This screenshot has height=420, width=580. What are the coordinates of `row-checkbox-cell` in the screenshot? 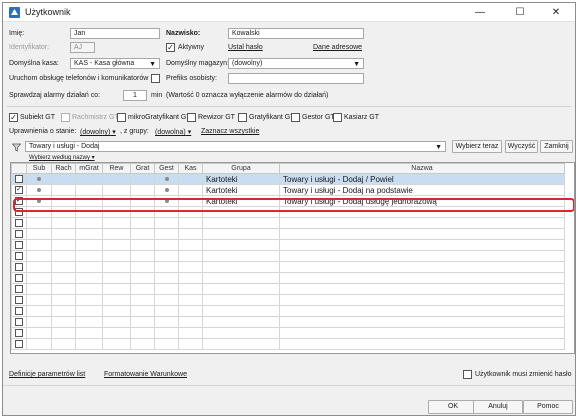 It's located at (19, 333).